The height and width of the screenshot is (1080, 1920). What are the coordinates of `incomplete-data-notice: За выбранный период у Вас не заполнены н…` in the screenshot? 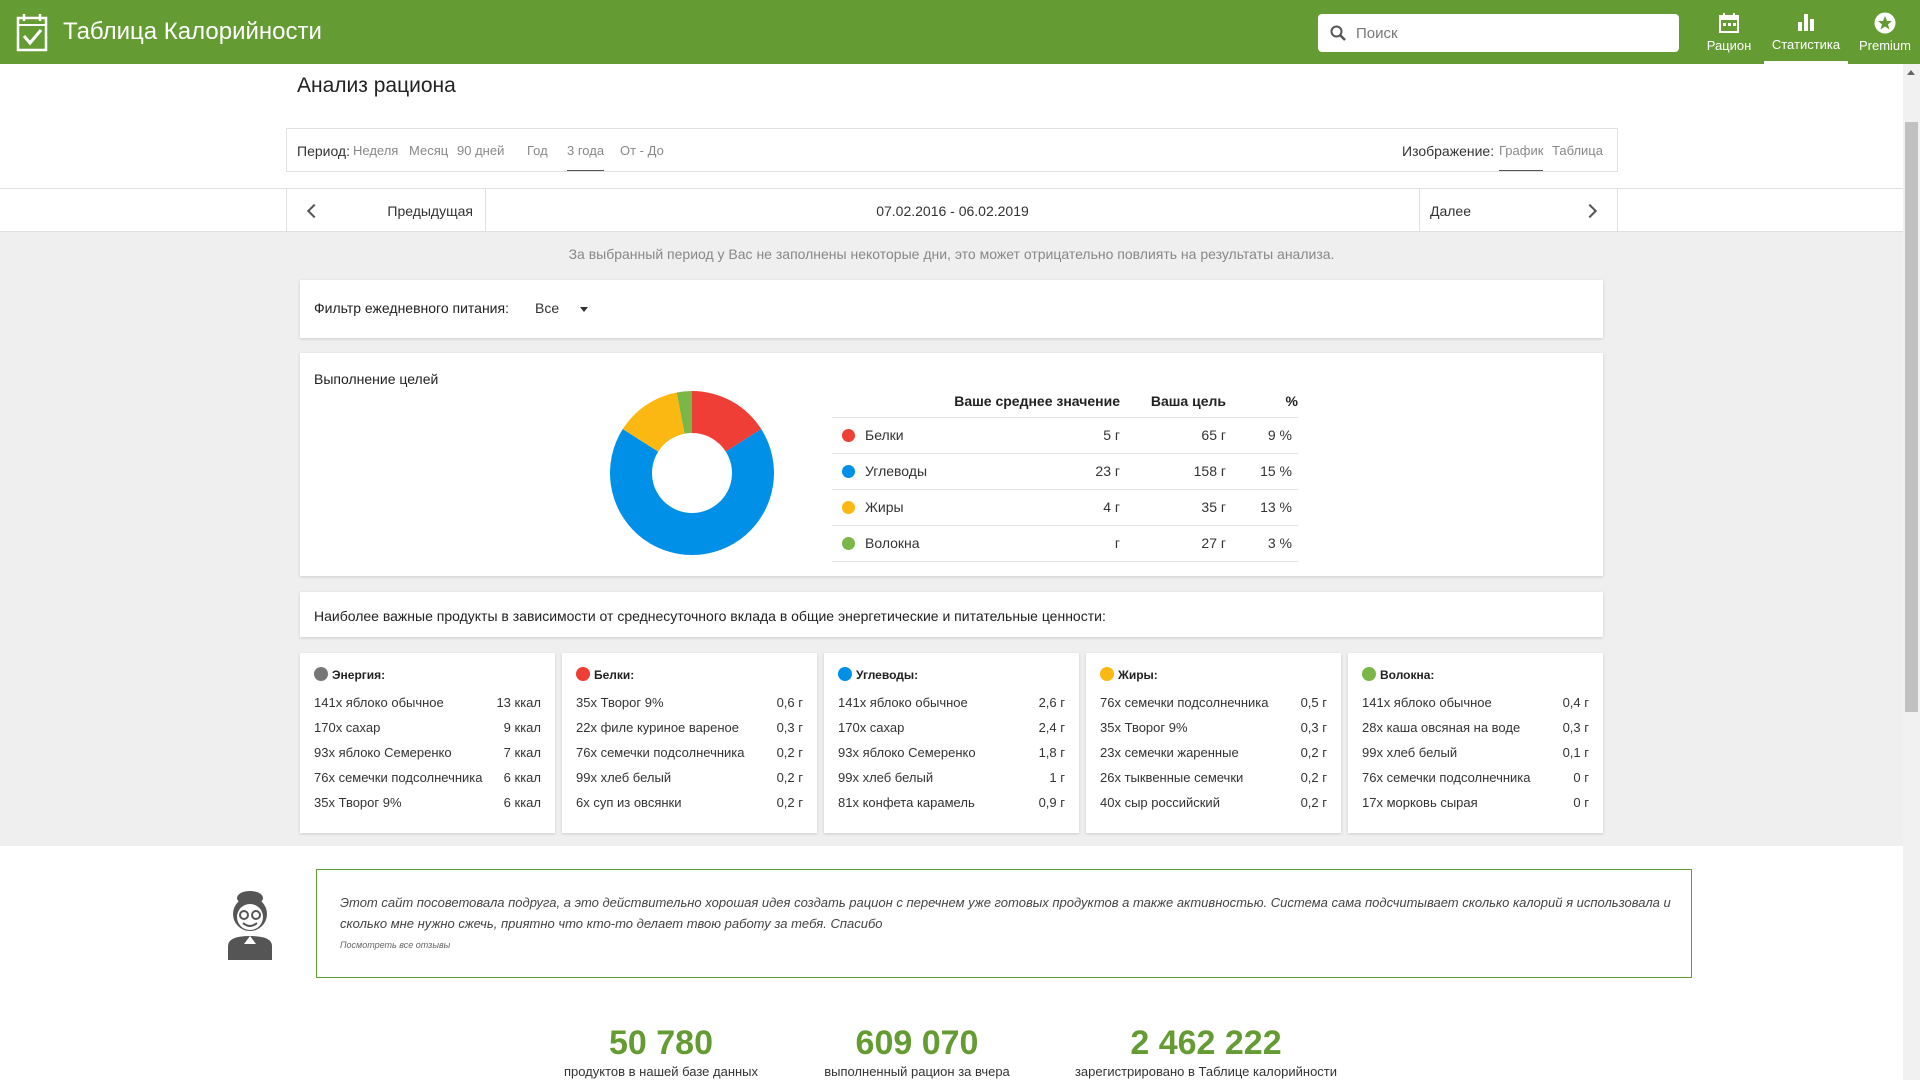 It's located at (951, 254).